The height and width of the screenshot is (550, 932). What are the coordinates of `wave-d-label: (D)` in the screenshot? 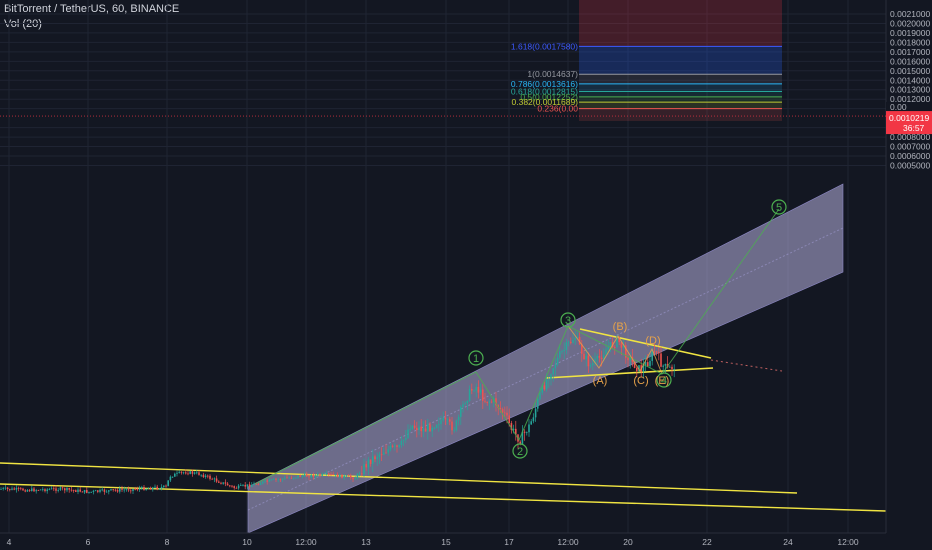 It's located at (652, 341).